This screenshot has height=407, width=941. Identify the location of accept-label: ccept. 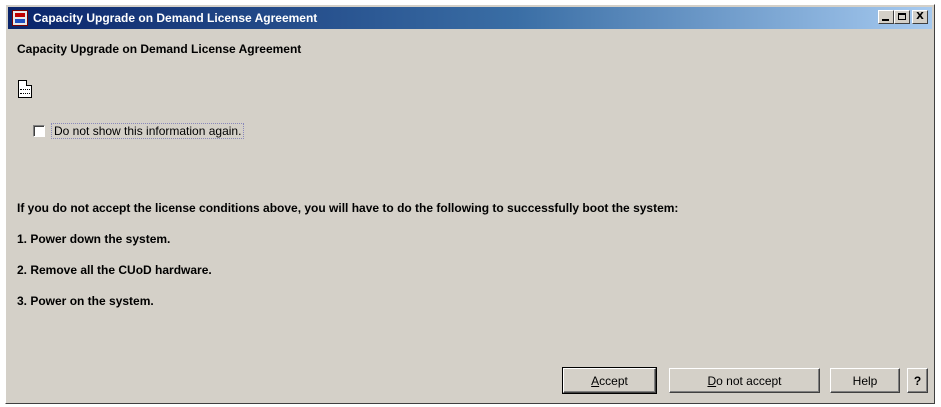
(613, 380).